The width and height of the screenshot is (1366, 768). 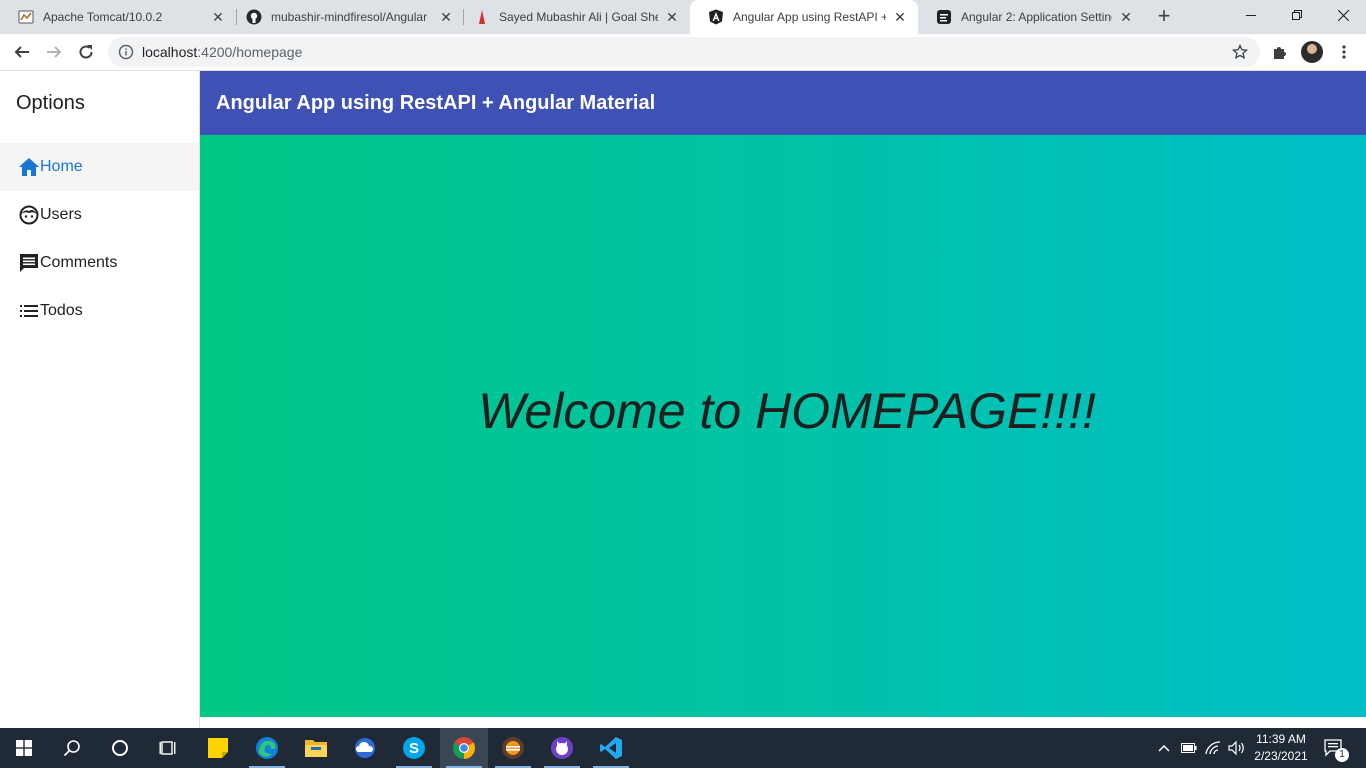 I want to click on edge-icon, so click(x=267, y=748).